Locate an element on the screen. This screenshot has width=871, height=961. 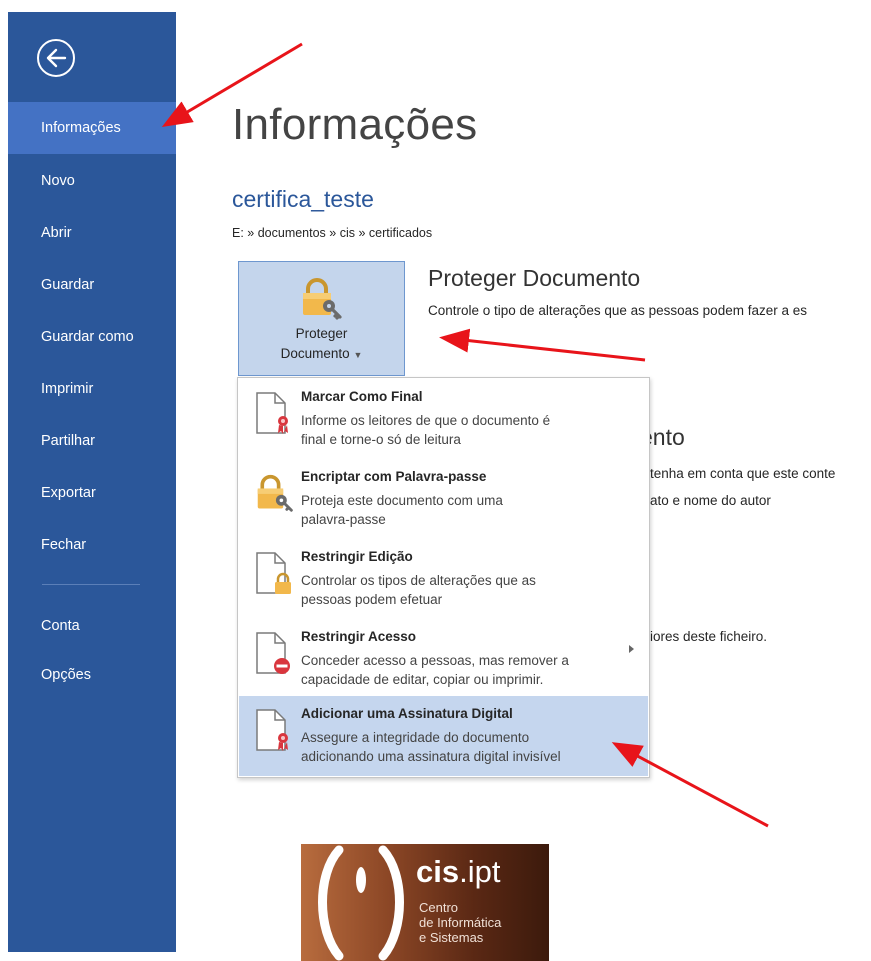
submenu-arrow-icon is located at coordinates (631, 649).